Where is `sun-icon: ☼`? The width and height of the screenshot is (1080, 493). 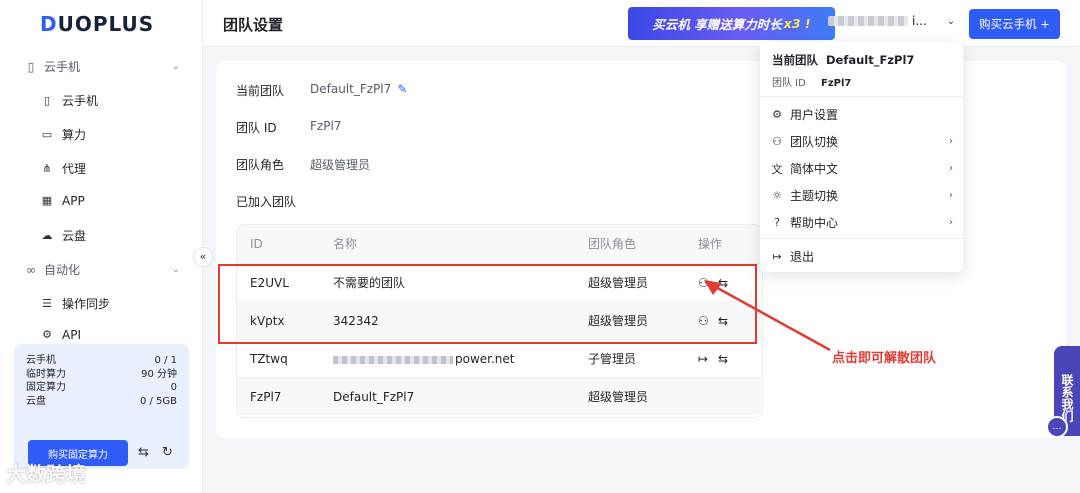 sun-icon: ☼ is located at coordinates (777, 195).